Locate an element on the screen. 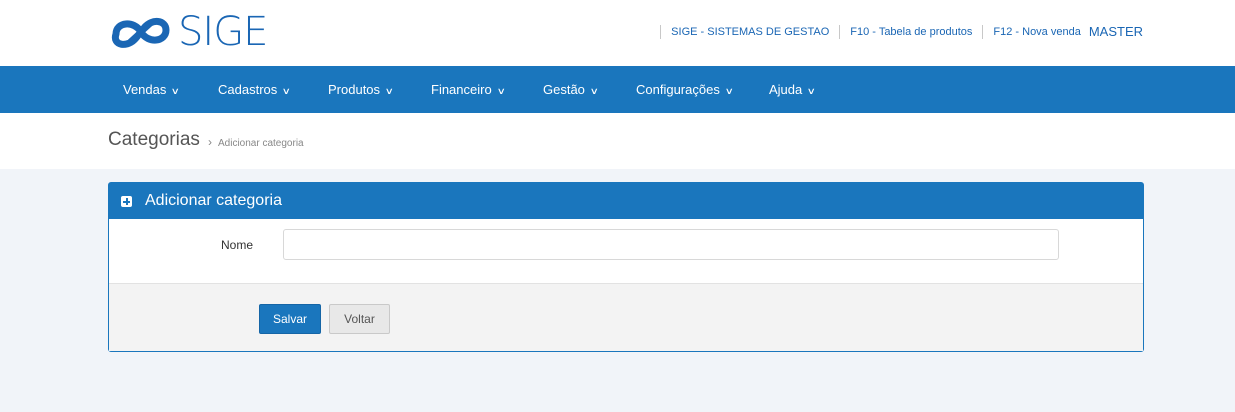 The image size is (1235, 412). brand-logo-icon is located at coordinates (140, 33).